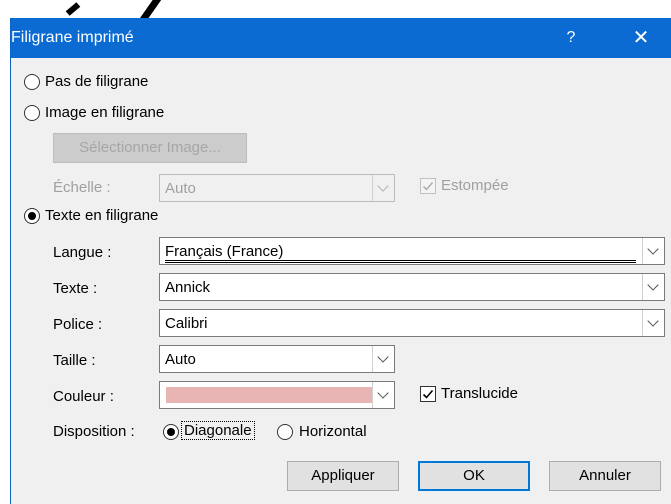 Image resolution: width=671 pixels, height=504 pixels. I want to click on text-value: Annick, so click(188, 287).